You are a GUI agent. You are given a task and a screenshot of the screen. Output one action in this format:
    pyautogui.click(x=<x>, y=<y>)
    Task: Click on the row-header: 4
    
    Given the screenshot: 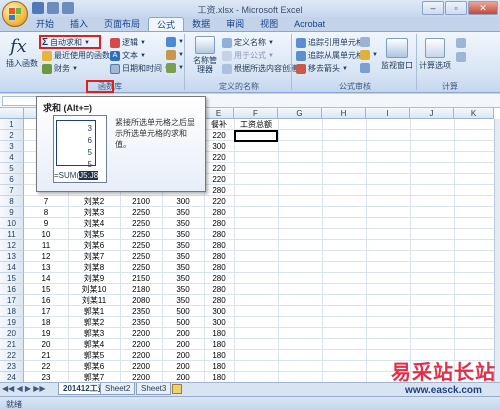 What is the action you would take?
    pyautogui.click(x=12, y=157)
    